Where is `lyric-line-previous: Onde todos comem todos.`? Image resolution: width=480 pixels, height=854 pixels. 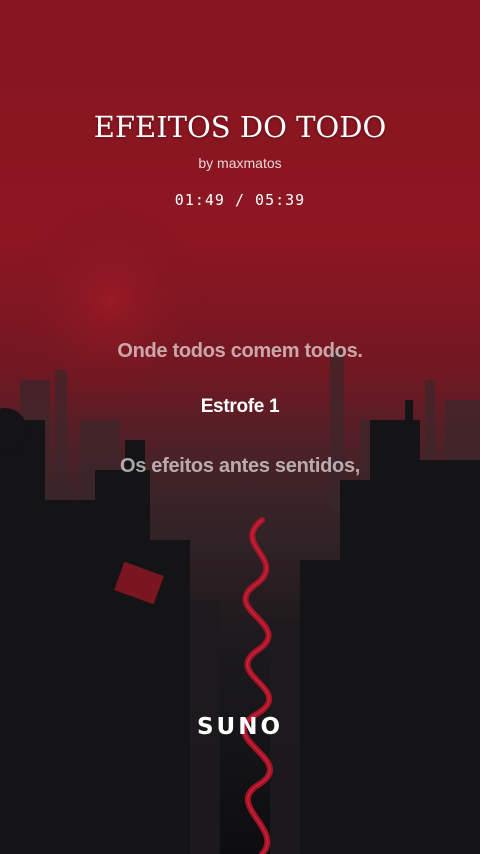
lyric-line-previous: Onde todos comem todos. is located at coordinates (240, 351).